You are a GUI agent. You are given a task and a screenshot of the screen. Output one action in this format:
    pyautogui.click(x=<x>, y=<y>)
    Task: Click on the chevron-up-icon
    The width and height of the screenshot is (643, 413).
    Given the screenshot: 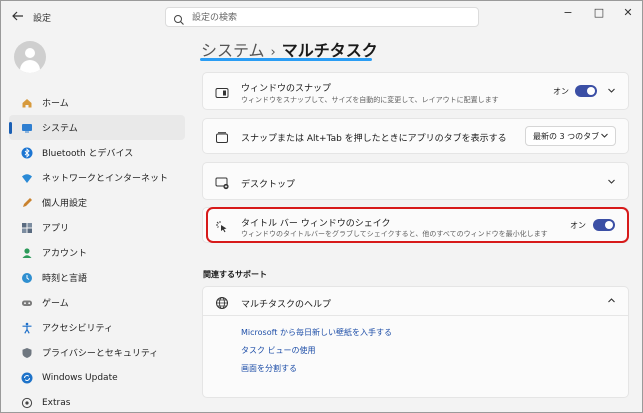 What is the action you would take?
    pyautogui.click(x=611, y=302)
    